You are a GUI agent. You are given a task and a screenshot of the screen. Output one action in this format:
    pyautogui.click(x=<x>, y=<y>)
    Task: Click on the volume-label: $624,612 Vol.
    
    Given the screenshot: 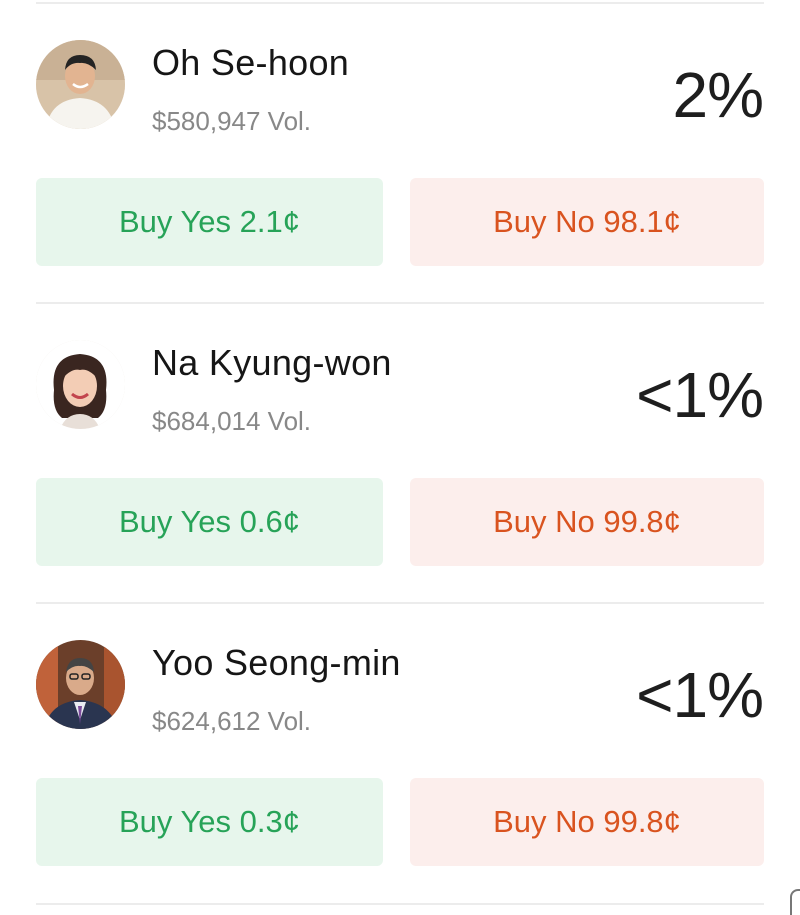 What is the action you would take?
    pyautogui.click(x=232, y=721)
    